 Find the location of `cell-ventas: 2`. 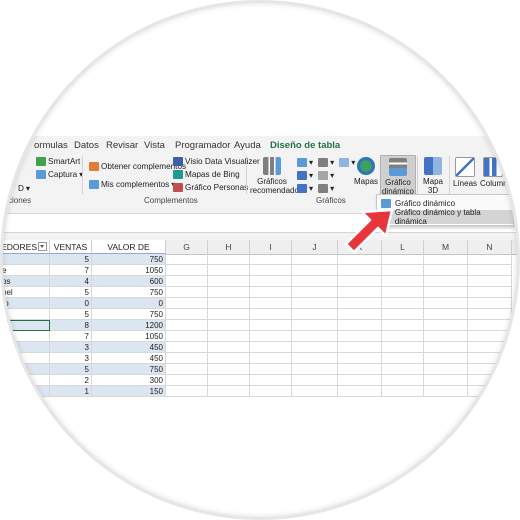

cell-ventas: 2 is located at coordinates (71, 380).